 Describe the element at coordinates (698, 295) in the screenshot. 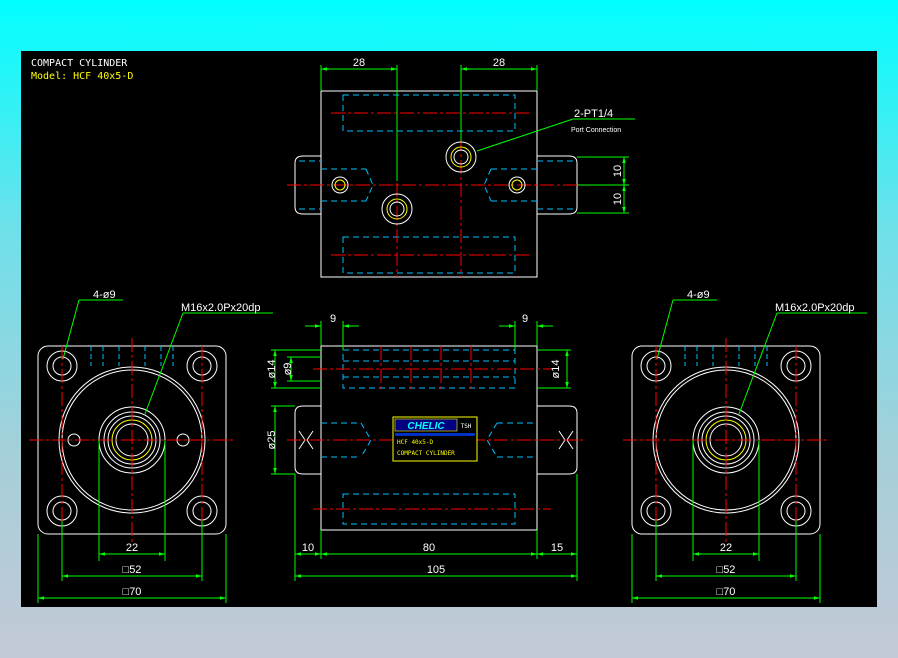

I see `right-holes-label: 4-ø9` at that location.